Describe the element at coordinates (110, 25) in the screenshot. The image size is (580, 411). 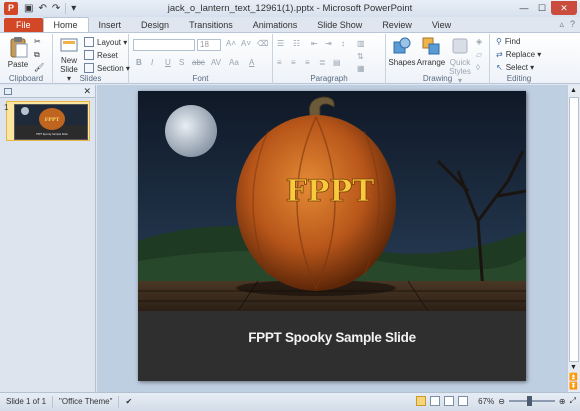
I see `tab-insert: Insert` at that location.